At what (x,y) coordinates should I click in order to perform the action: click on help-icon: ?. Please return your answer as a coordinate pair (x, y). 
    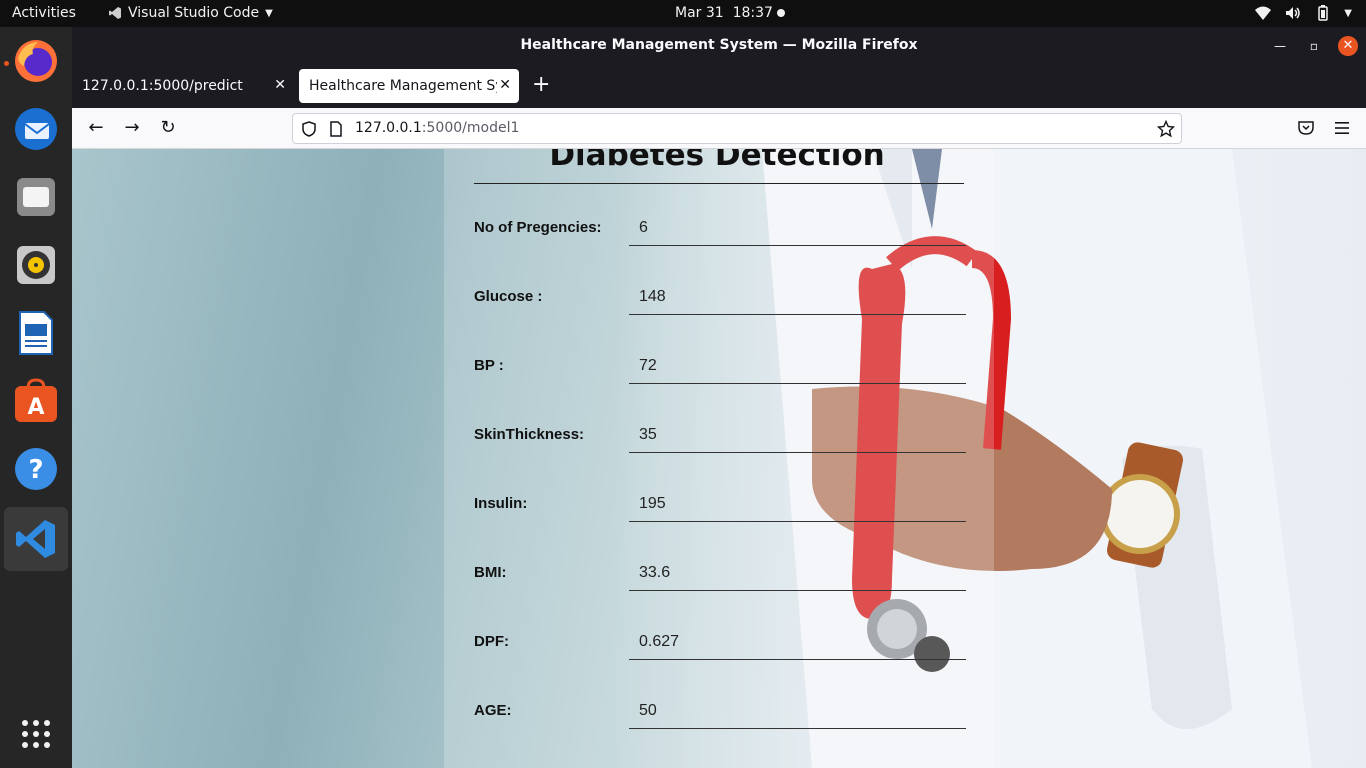
    Looking at the image, I should click on (36, 469).